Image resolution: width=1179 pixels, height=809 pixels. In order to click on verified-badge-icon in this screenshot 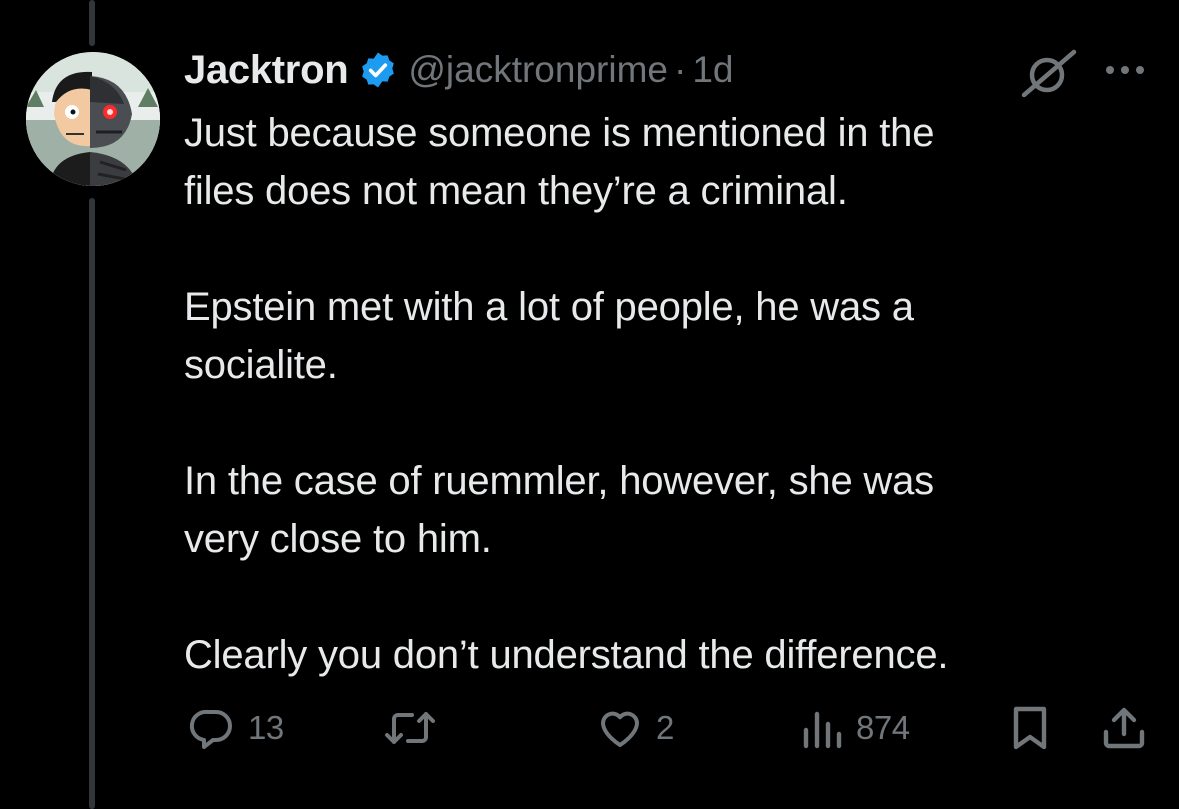, I will do `click(378, 70)`.